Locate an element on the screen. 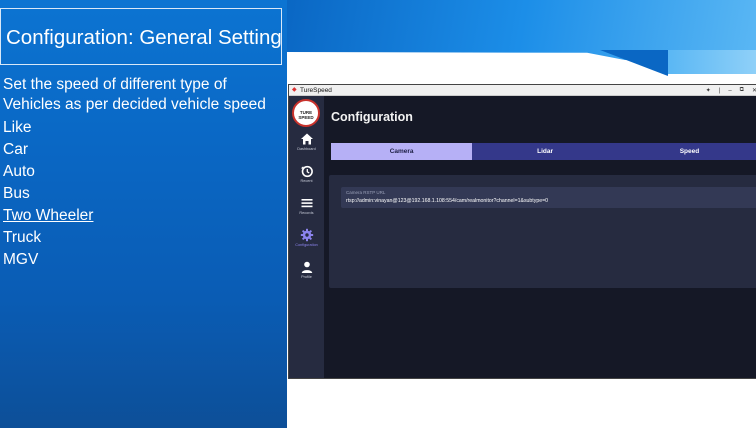 Image resolution: width=756 pixels, height=428 pixels. sidebar-item-configuration: Configuration is located at coordinates (306, 241).